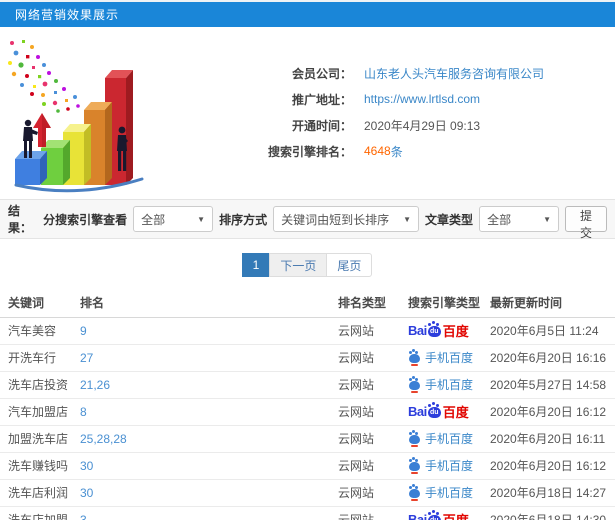 The width and height of the screenshot is (615, 520). I want to click on engine-rank-label: 搜索引擎排名：, so click(309, 151).